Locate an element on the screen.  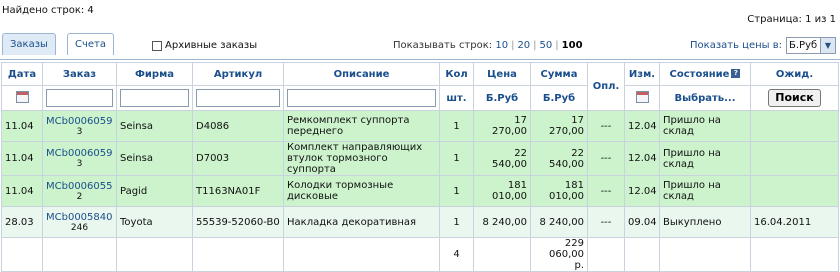
firm-filter-input is located at coordinates (154, 98).